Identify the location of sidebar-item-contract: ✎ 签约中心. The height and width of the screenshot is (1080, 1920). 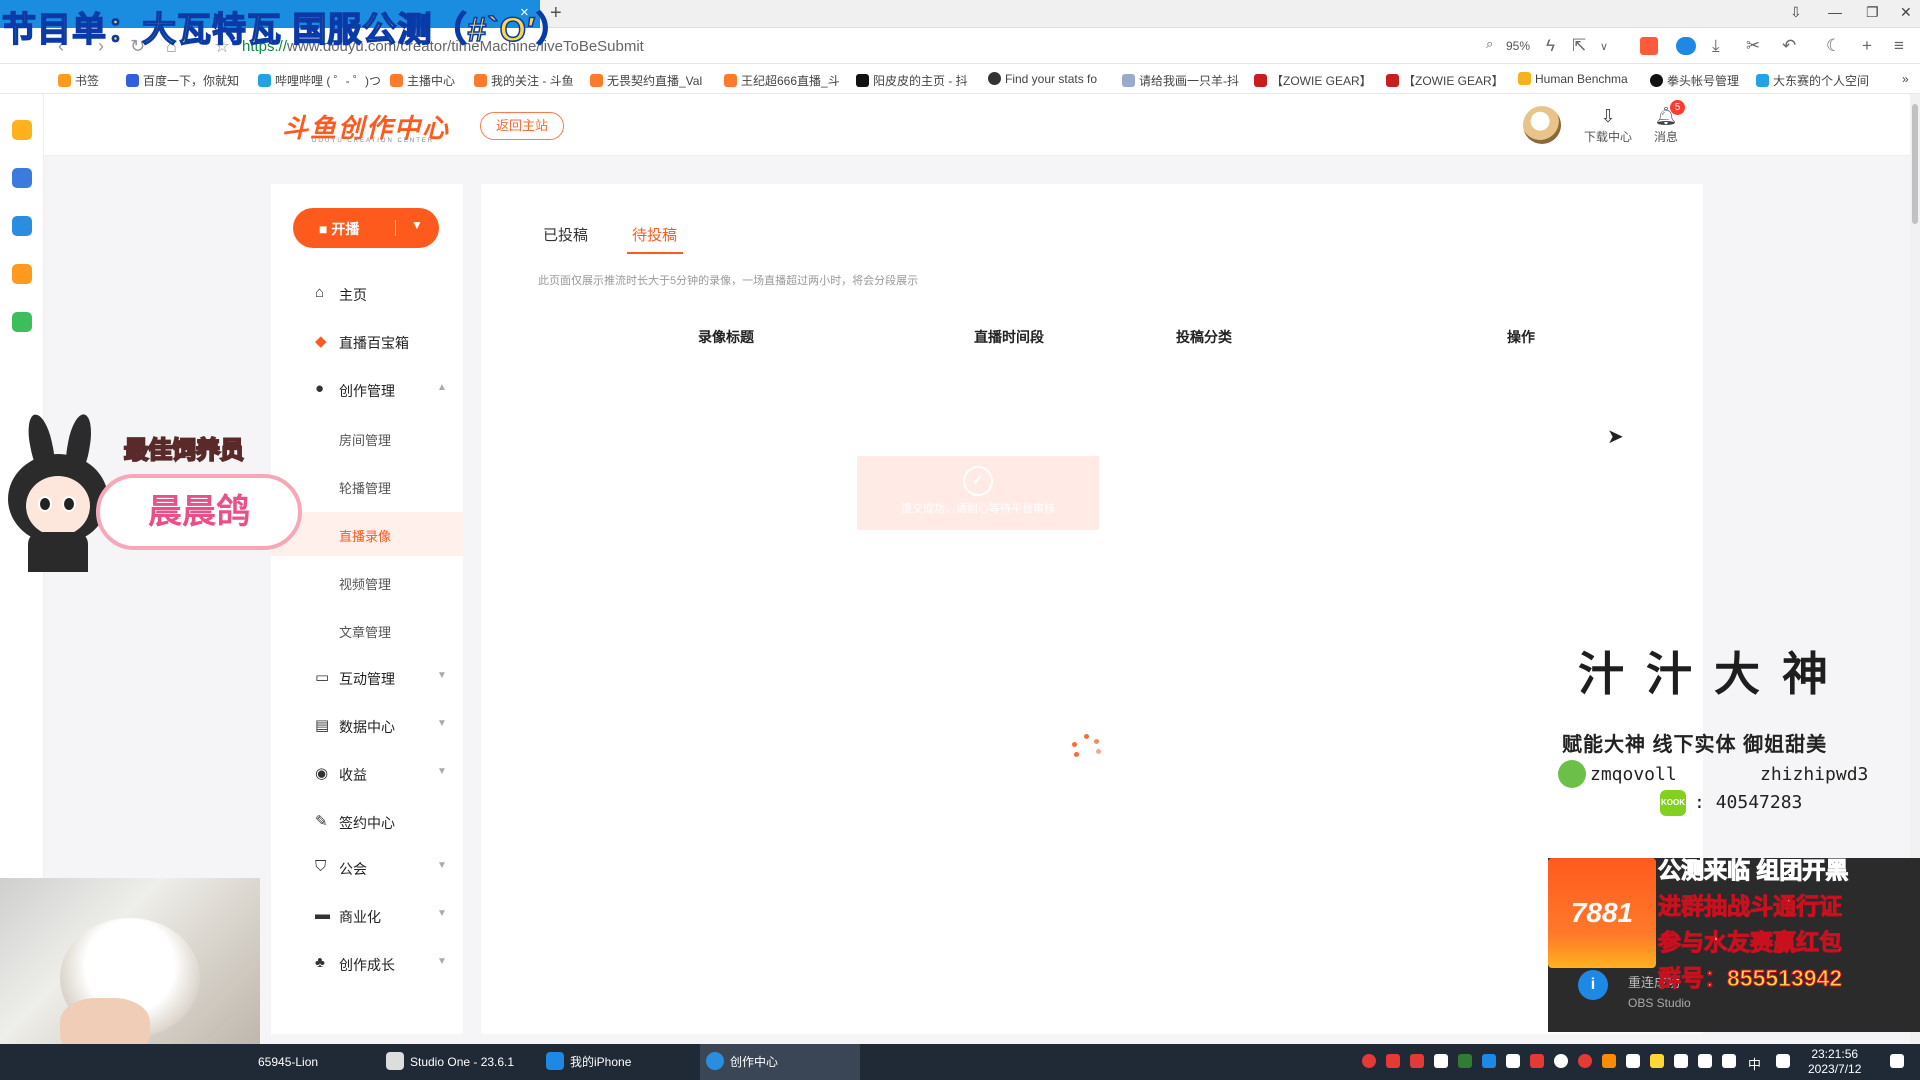
(367, 822).